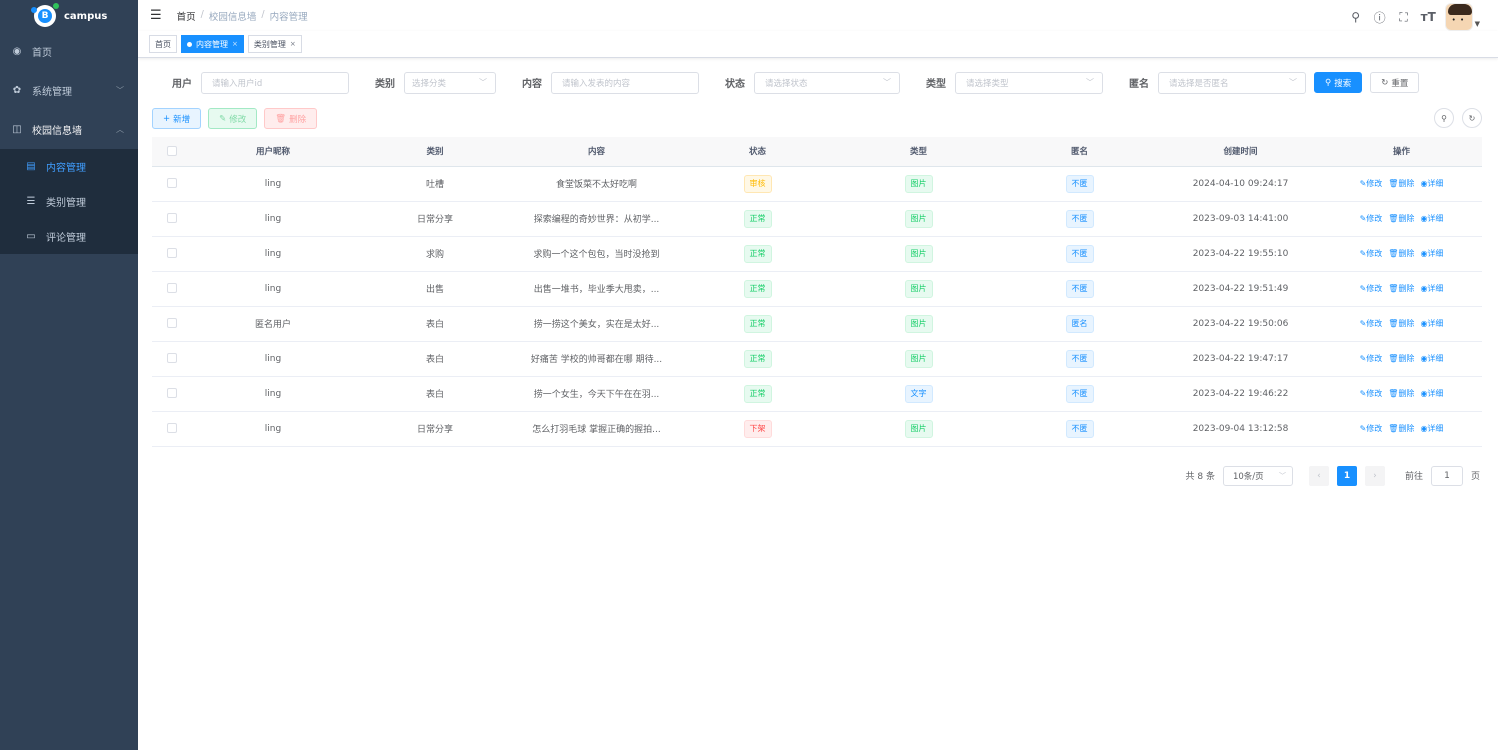  Describe the element at coordinates (274, 44) in the screenshot. I see `tag-category: 类别管理 ×` at that location.